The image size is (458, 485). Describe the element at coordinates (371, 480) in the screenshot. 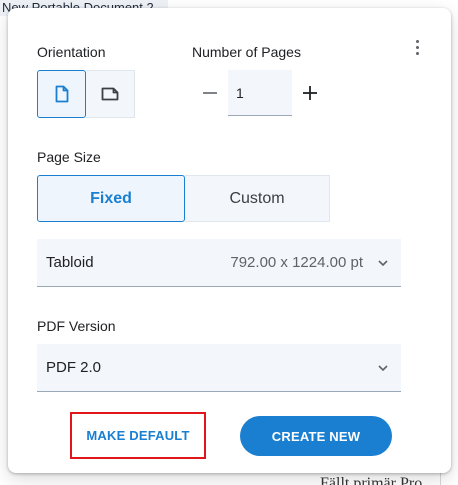

I see `background-bottom-text: Fällt primär Pro` at that location.